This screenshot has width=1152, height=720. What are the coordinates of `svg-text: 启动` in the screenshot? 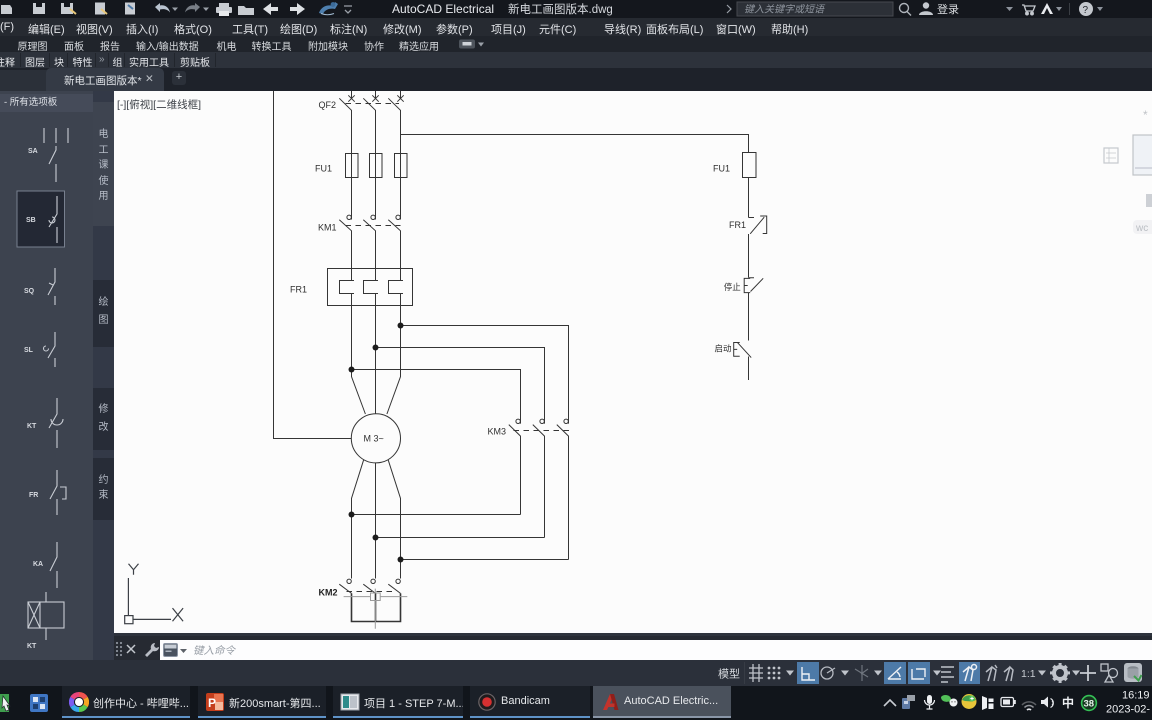 It's located at (724, 349).